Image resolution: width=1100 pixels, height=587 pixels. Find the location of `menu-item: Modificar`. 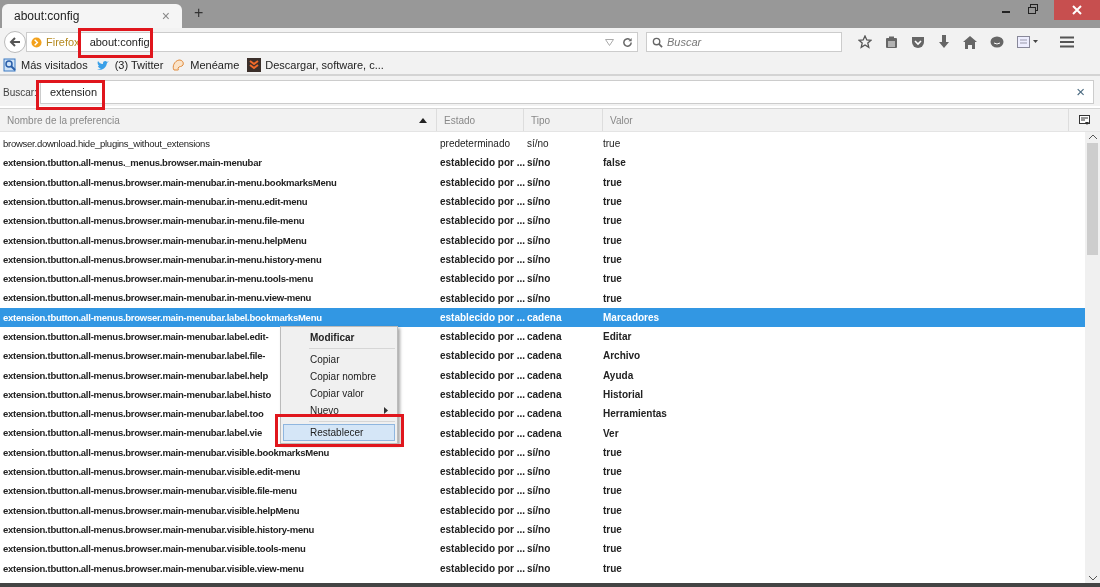

menu-item: Modificar is located at coordinates (339, 337).